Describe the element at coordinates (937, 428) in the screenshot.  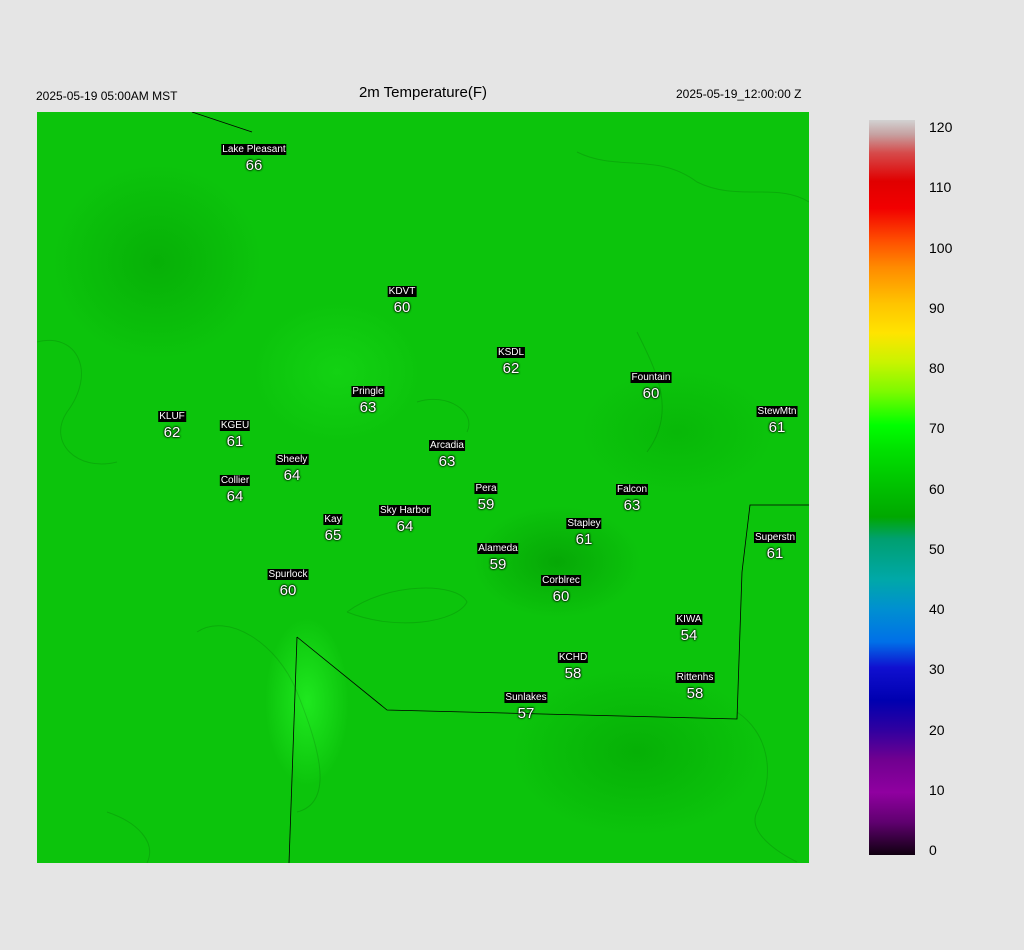
I see `colorbar-tick-label: 70` at that location.